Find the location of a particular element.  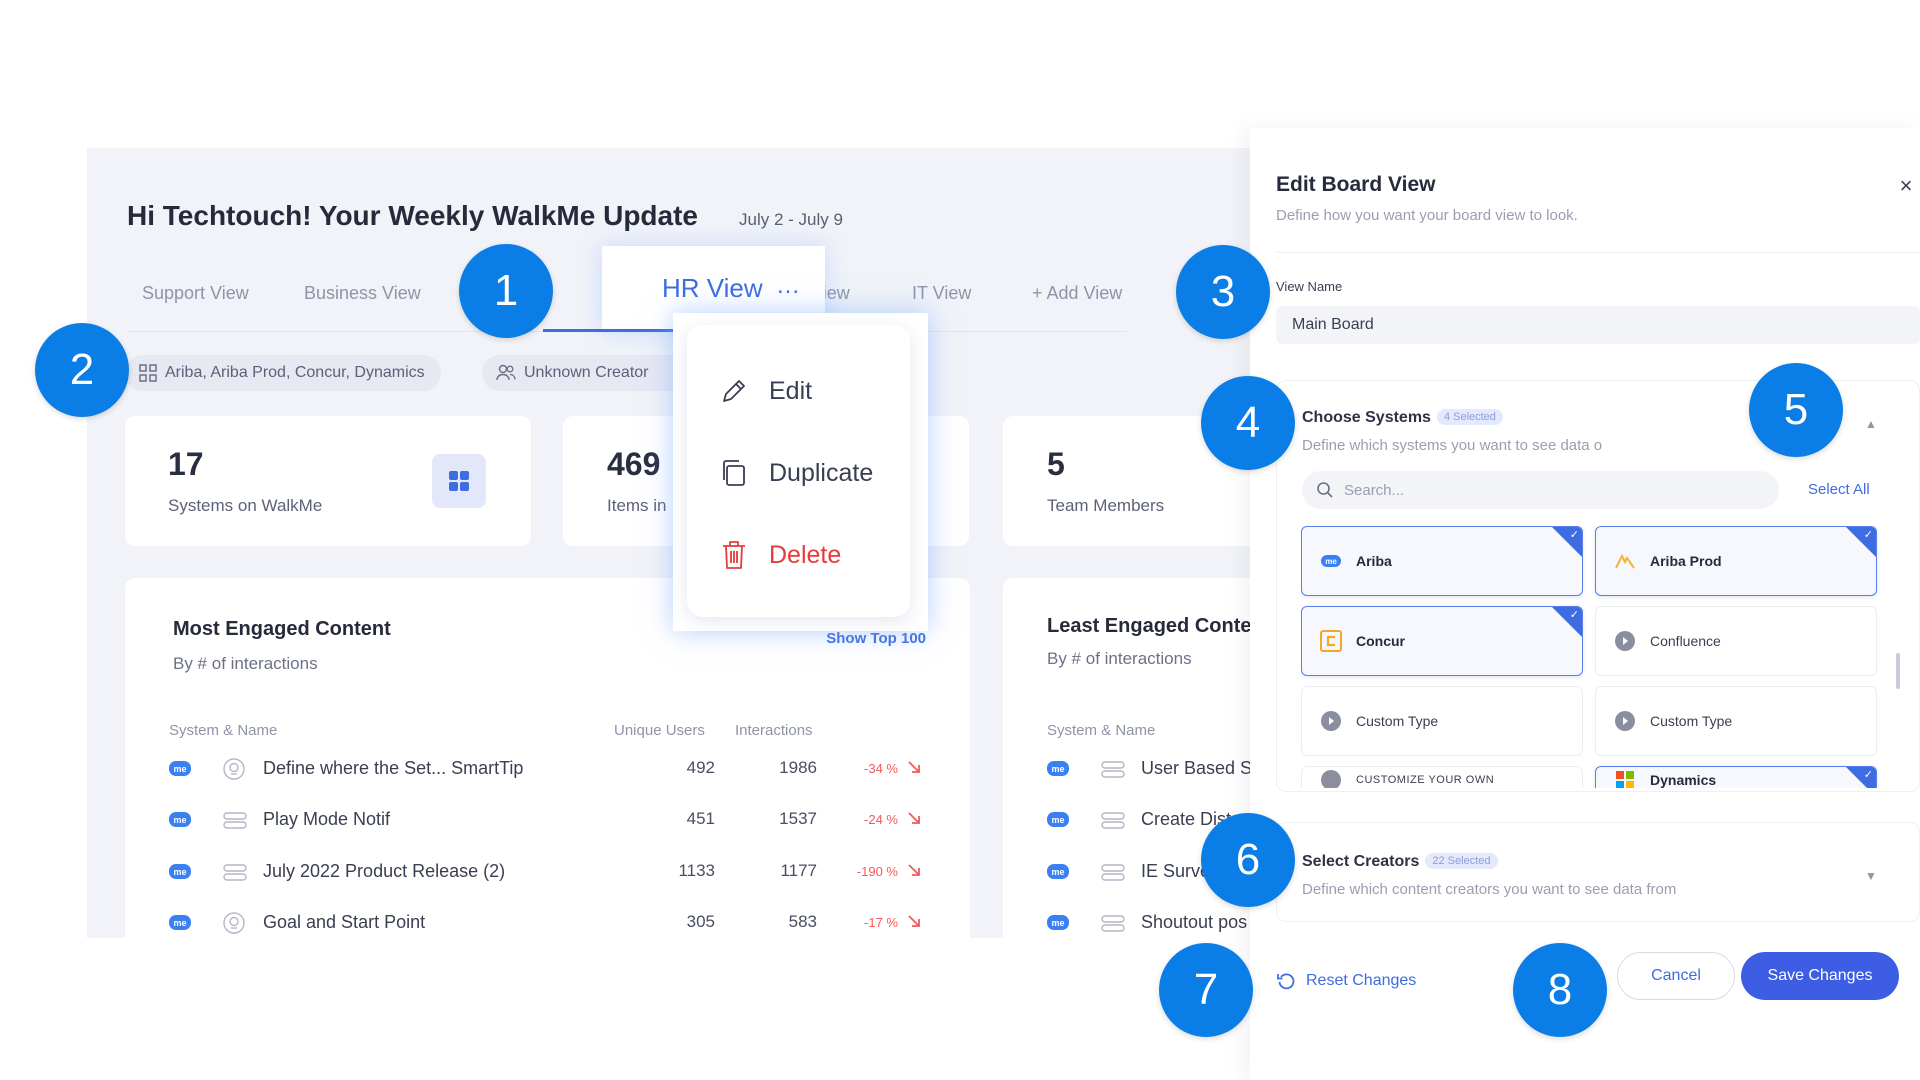

show-top-100-link: Show Top 100 is located at coordinates (876, 638).